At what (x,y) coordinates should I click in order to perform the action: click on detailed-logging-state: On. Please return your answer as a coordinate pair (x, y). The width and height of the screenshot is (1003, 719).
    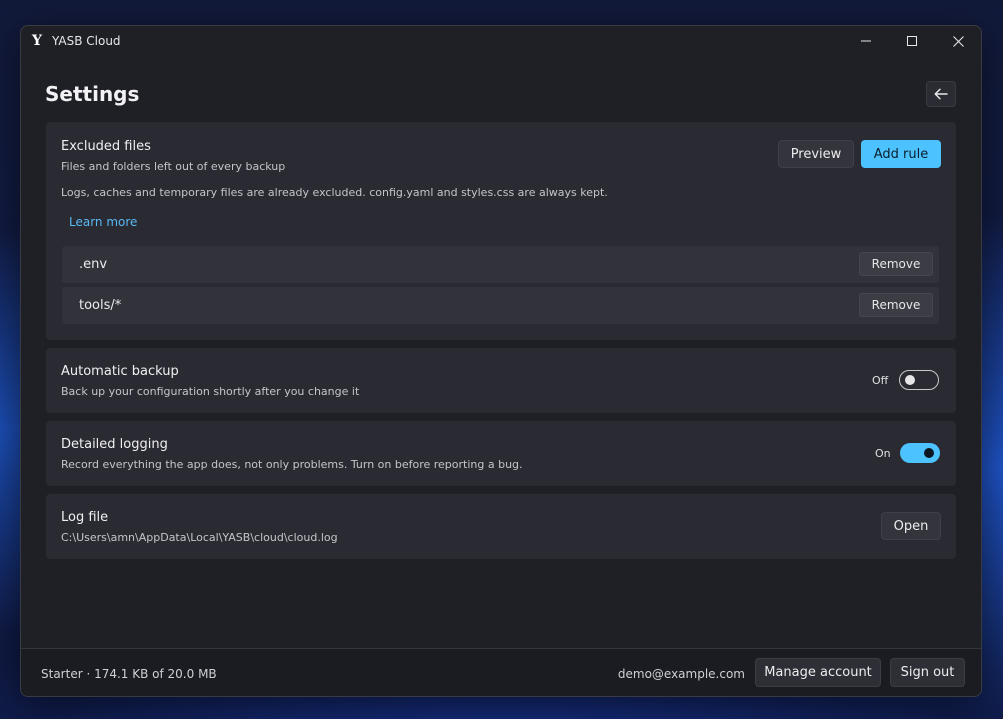
    Looking at the image, I should click on (883, 453).